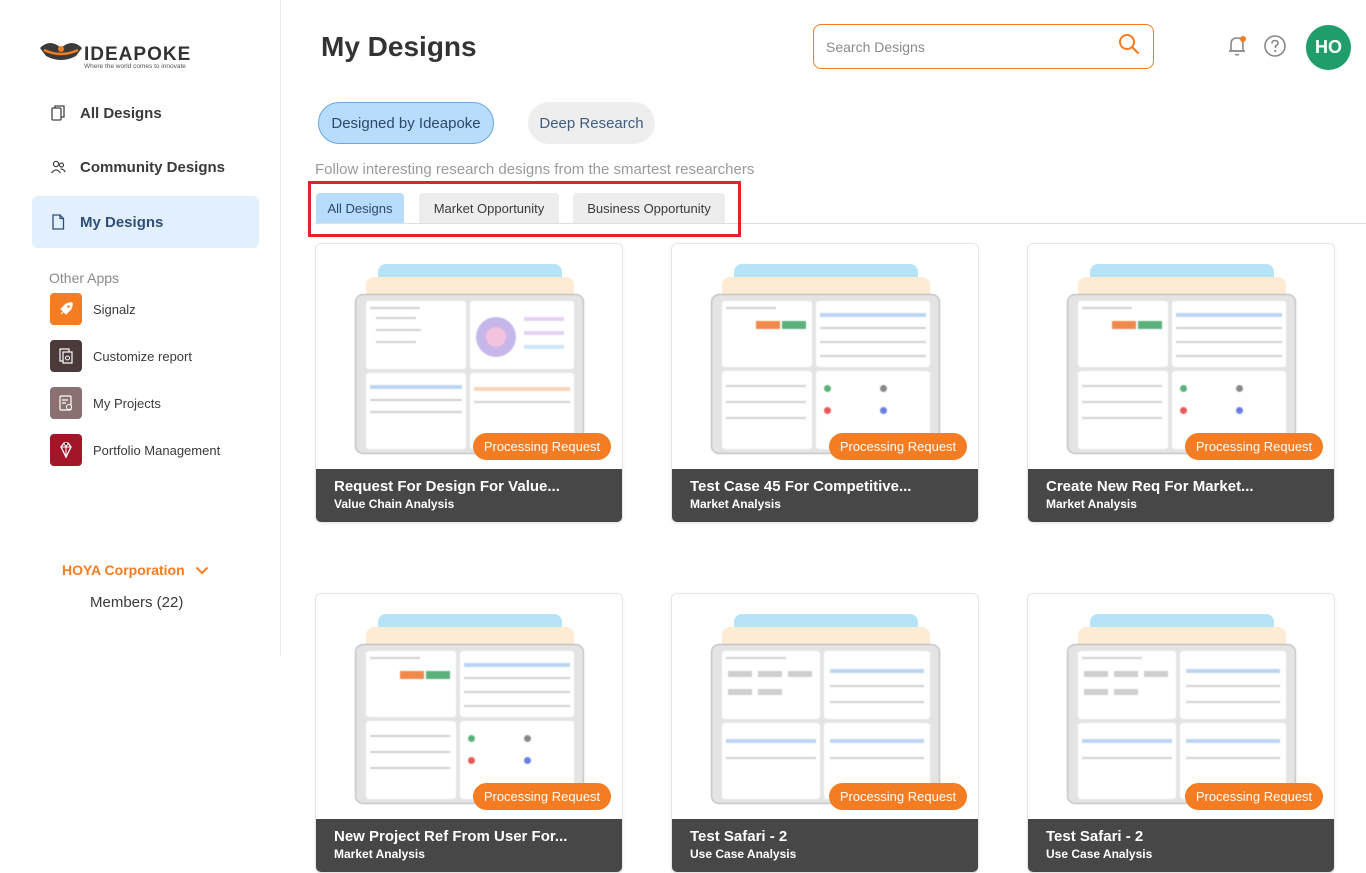  I want to click on app-label: Portfolio Management, so click(157, 450).